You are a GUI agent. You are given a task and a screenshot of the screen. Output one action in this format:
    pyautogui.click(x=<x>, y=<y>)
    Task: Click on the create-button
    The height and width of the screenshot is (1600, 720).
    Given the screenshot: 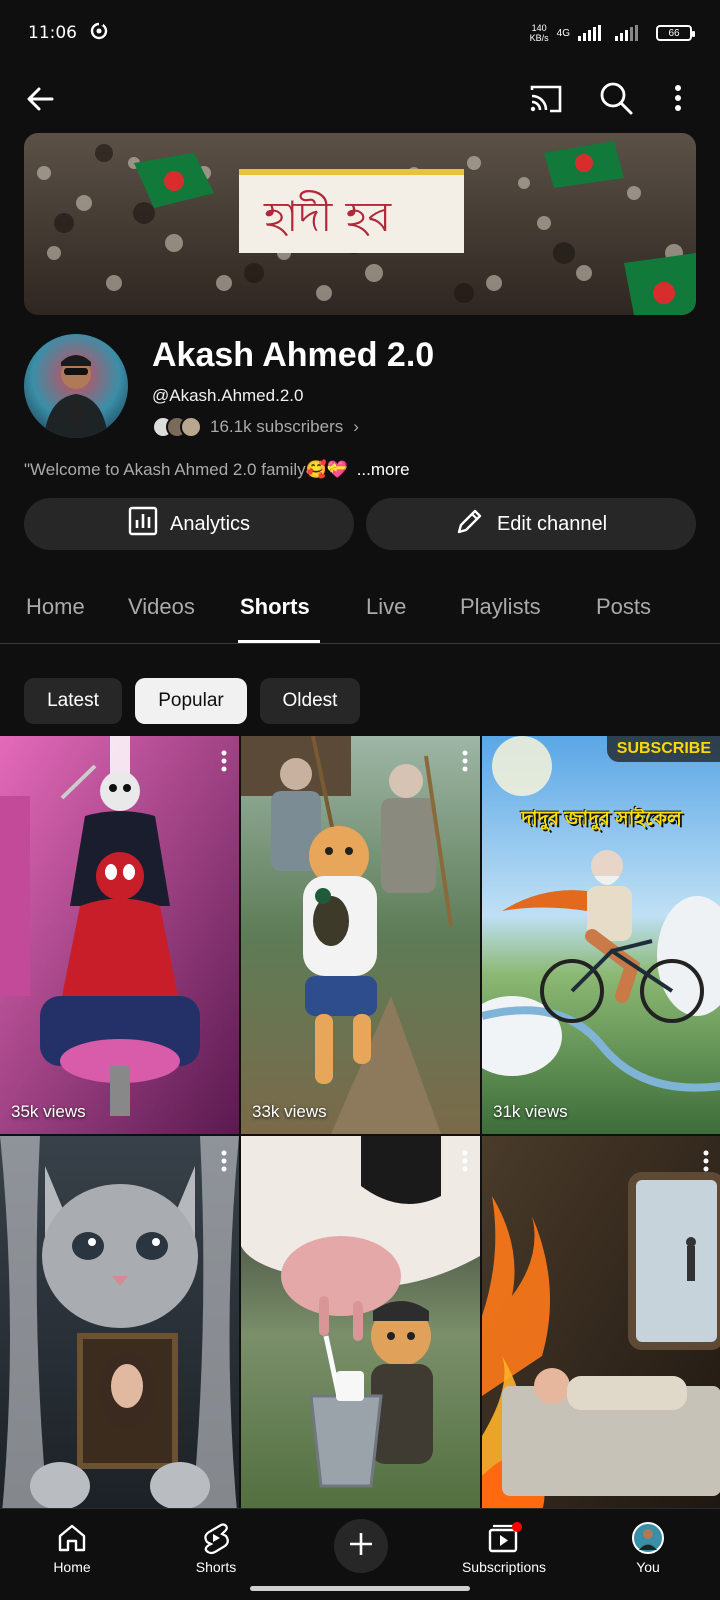 What is the action you would take?
    pyautogui.click(x=361, y=1546)
    